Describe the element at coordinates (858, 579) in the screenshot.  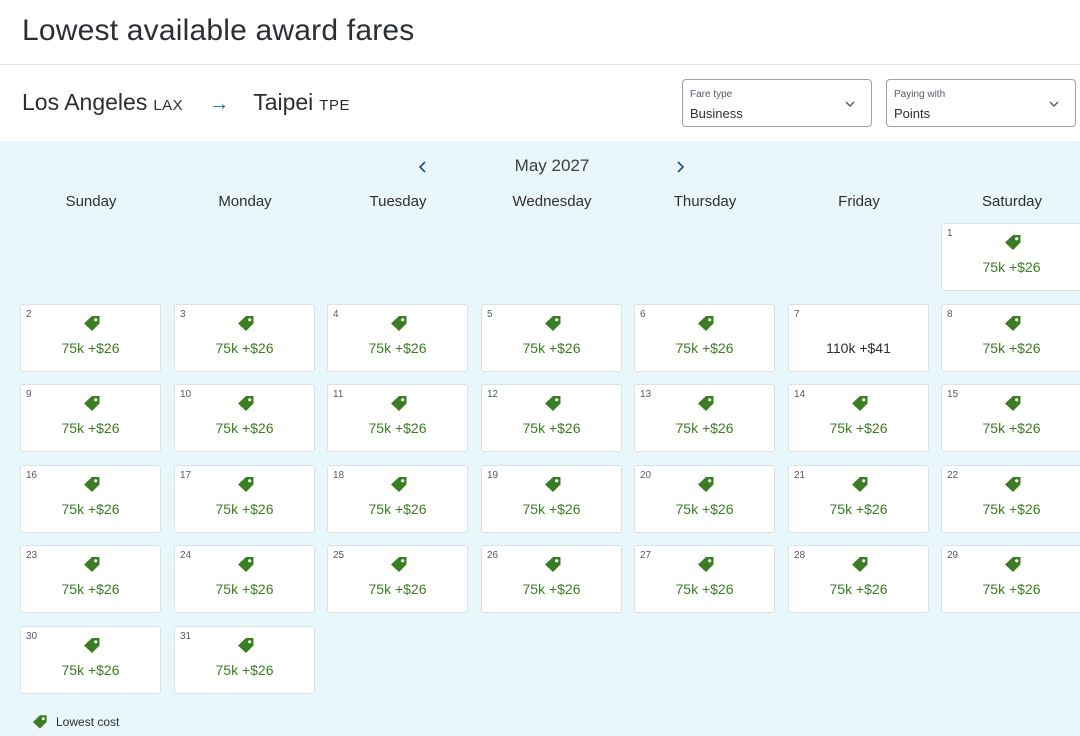
I see `calendar-day-cell: 28 75k +$26` at that location.